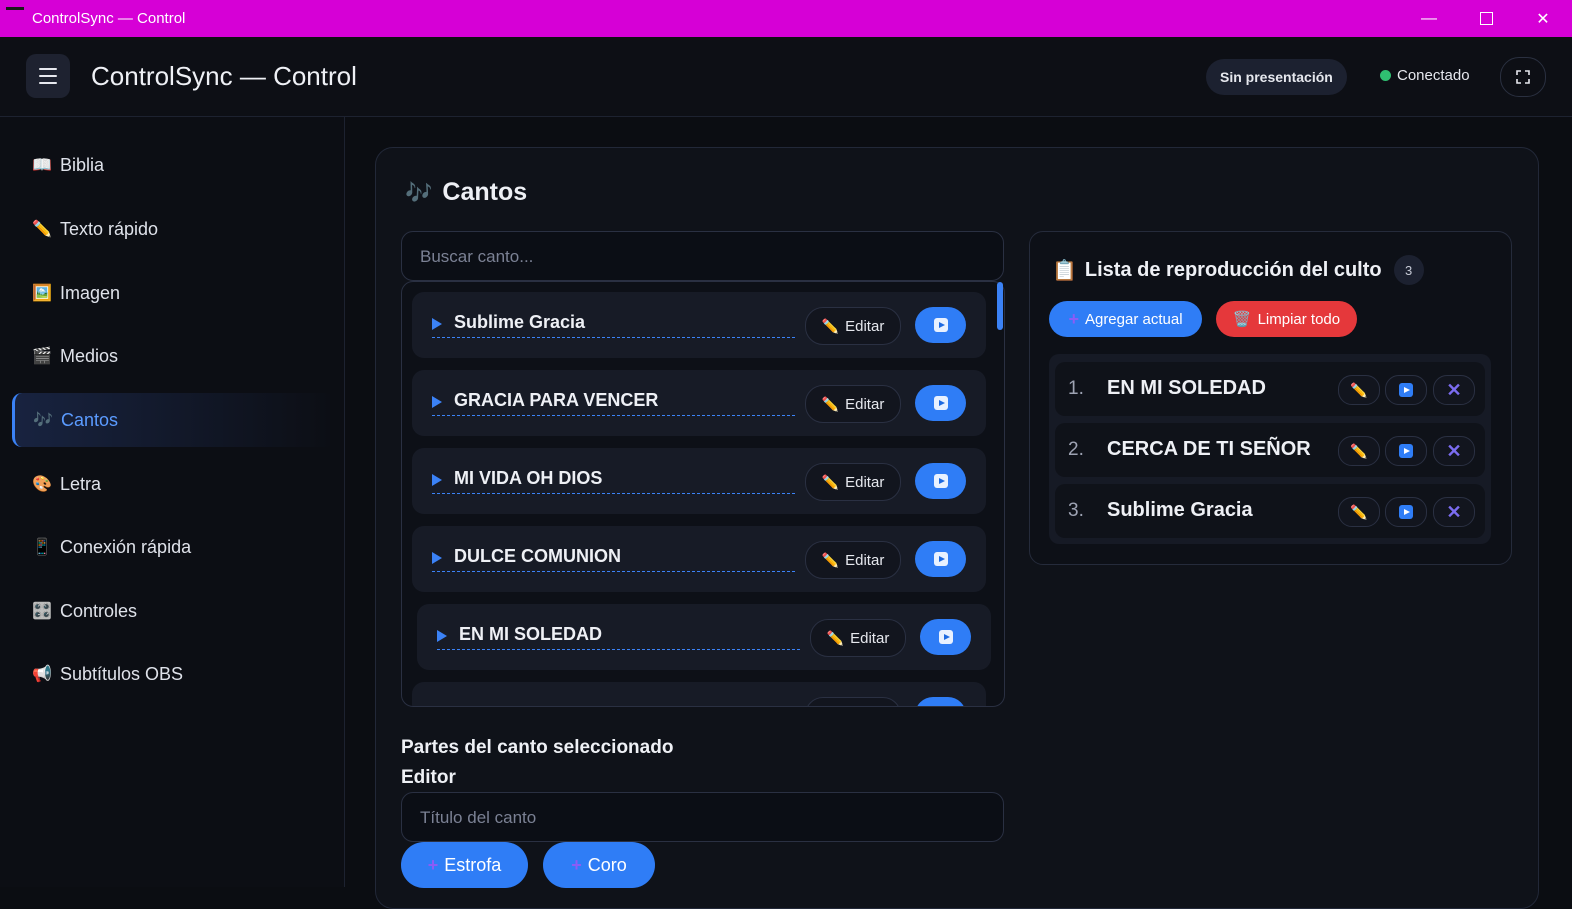 The image size is (1572, 909). Describe the element at coordinates (1076, 449) in the screenshot. I see `playlist-item-number: 2.` at that location.